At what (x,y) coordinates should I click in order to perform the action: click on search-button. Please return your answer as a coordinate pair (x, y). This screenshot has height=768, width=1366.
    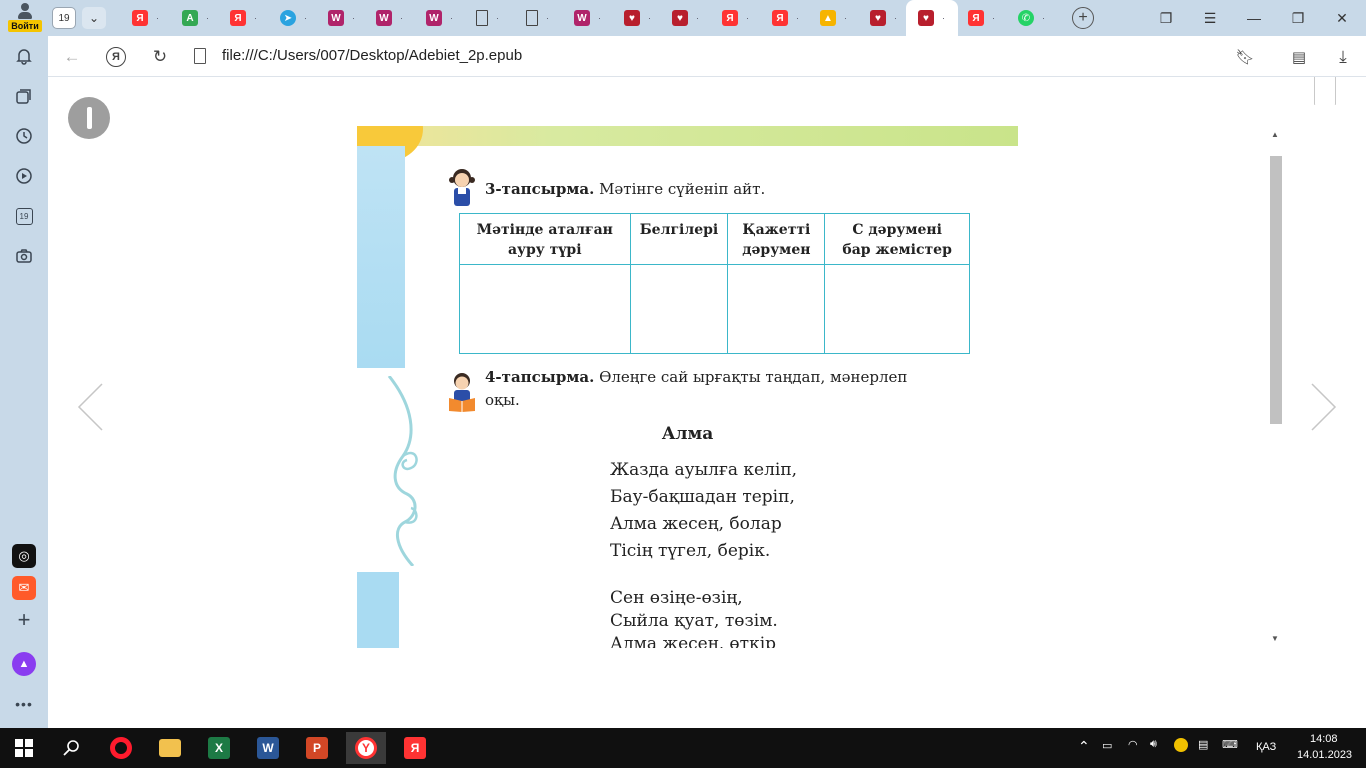
    Looking at the image, I should click on (72, 748).